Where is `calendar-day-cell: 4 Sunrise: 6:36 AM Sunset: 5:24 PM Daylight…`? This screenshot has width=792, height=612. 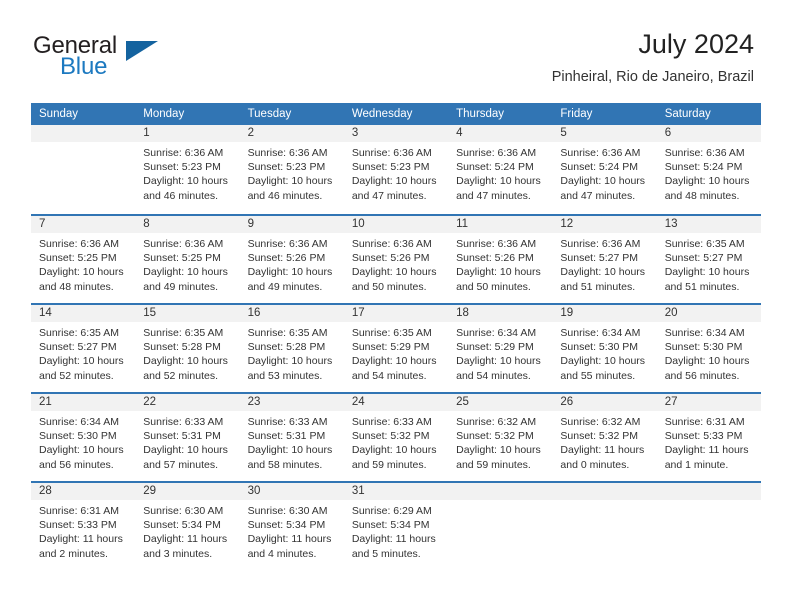 calendar-day-cell: 4 Sunrise: 6:36 AM Sunset: 5:24 PM Daylight… is located at coordinates (500, 169).